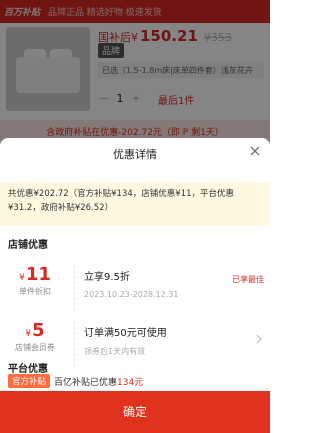  Describe the element at coordinates (35, 291) in the screenshot. I see `coupon-kind: 单件折扣` at that location.